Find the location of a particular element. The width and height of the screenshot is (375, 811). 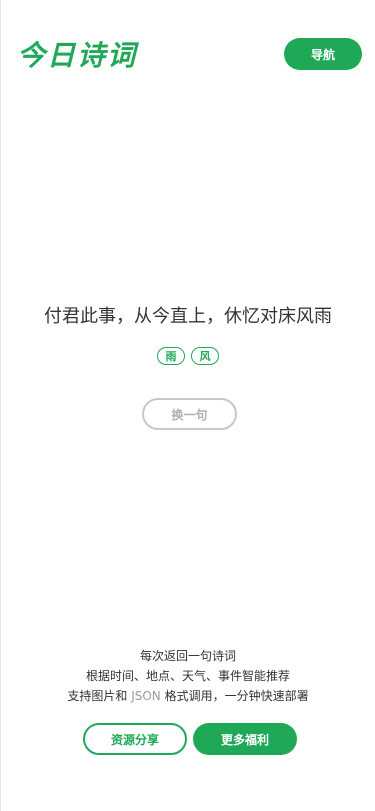

site-logo: 今日诗词 is located at coordinates (77, 56).